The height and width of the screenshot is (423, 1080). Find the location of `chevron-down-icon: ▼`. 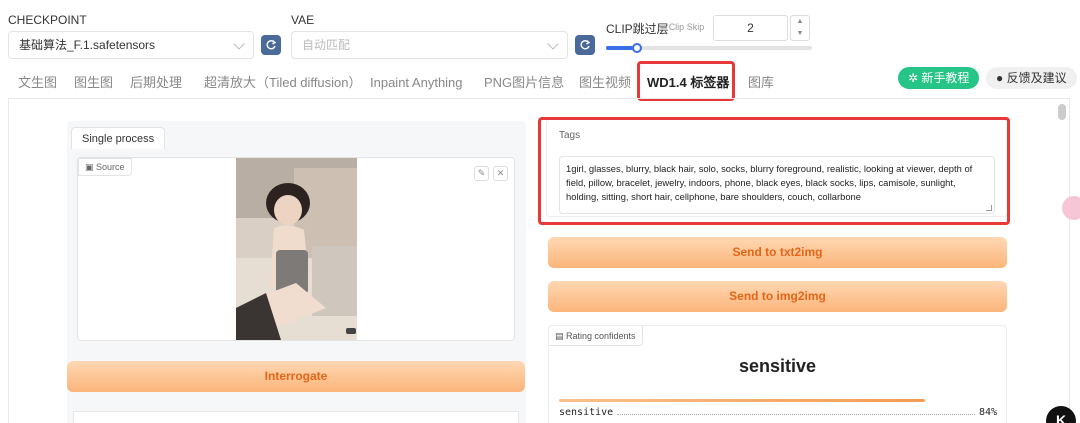

chevron-down-icon: ▼ is located at coordinates (800, 34).